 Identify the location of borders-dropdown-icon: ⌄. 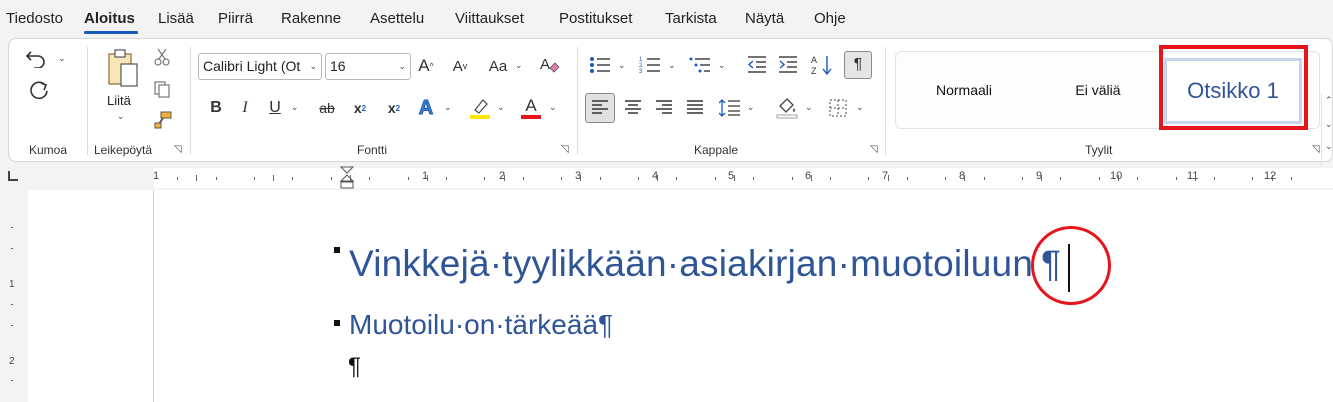
(860, 107).